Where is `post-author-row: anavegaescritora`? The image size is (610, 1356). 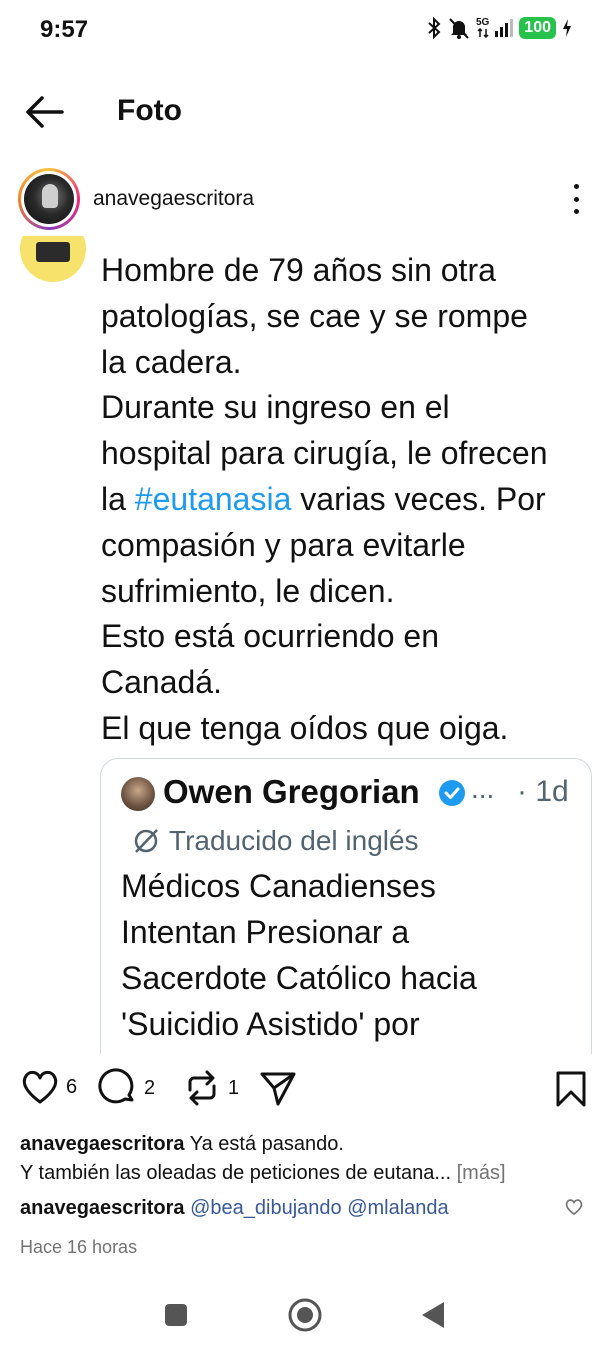 post-author-row: anavegaescritora is located at coordinates (305, 199).